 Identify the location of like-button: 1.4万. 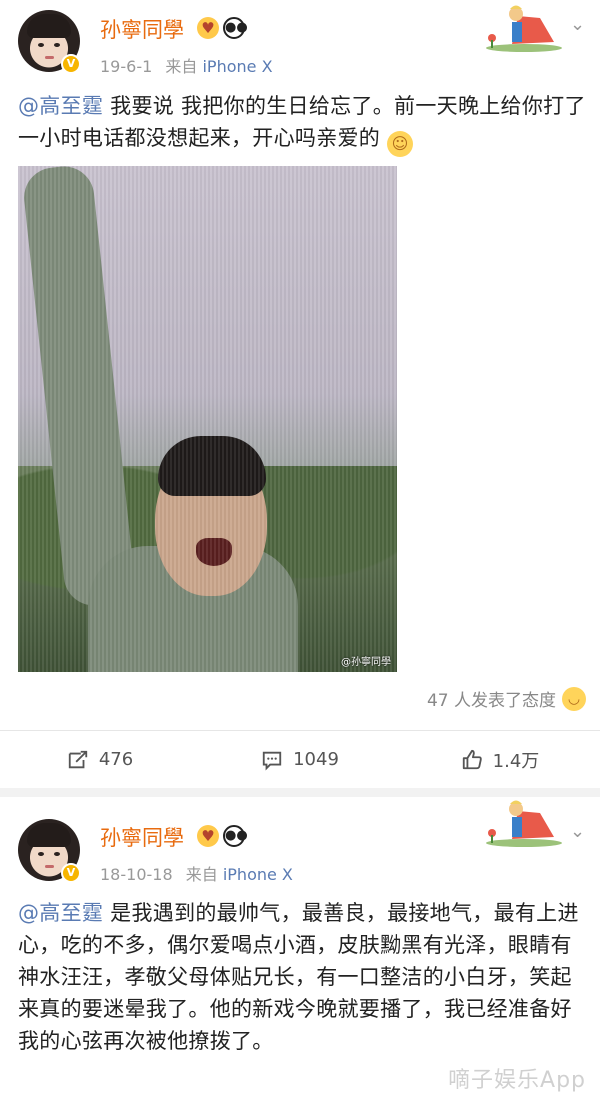
(500, 759).